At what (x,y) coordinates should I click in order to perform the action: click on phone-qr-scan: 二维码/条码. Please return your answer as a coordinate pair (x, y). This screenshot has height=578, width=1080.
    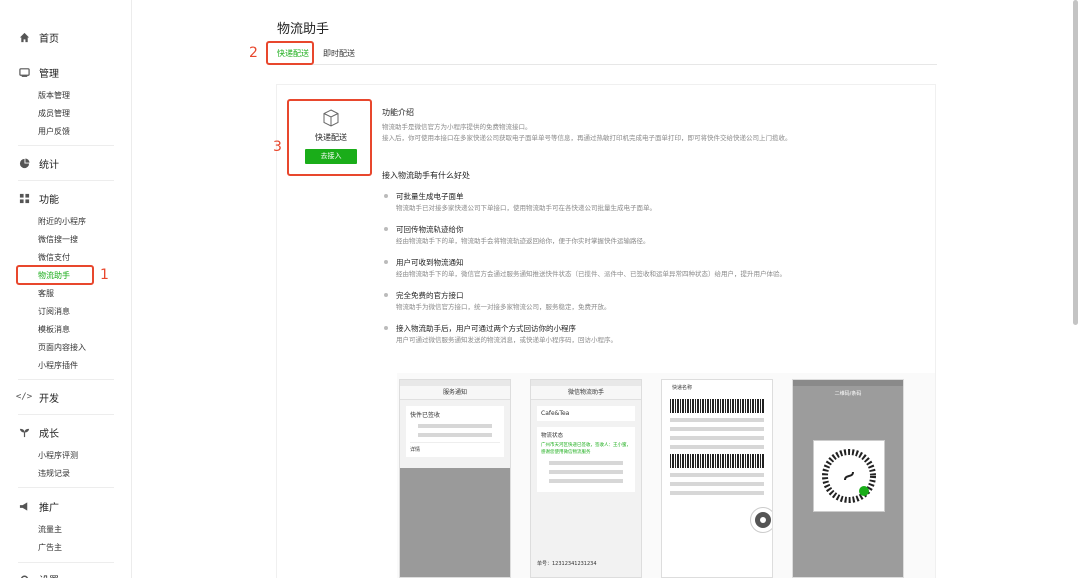
    Looking at the image, I should click on (848, 478).